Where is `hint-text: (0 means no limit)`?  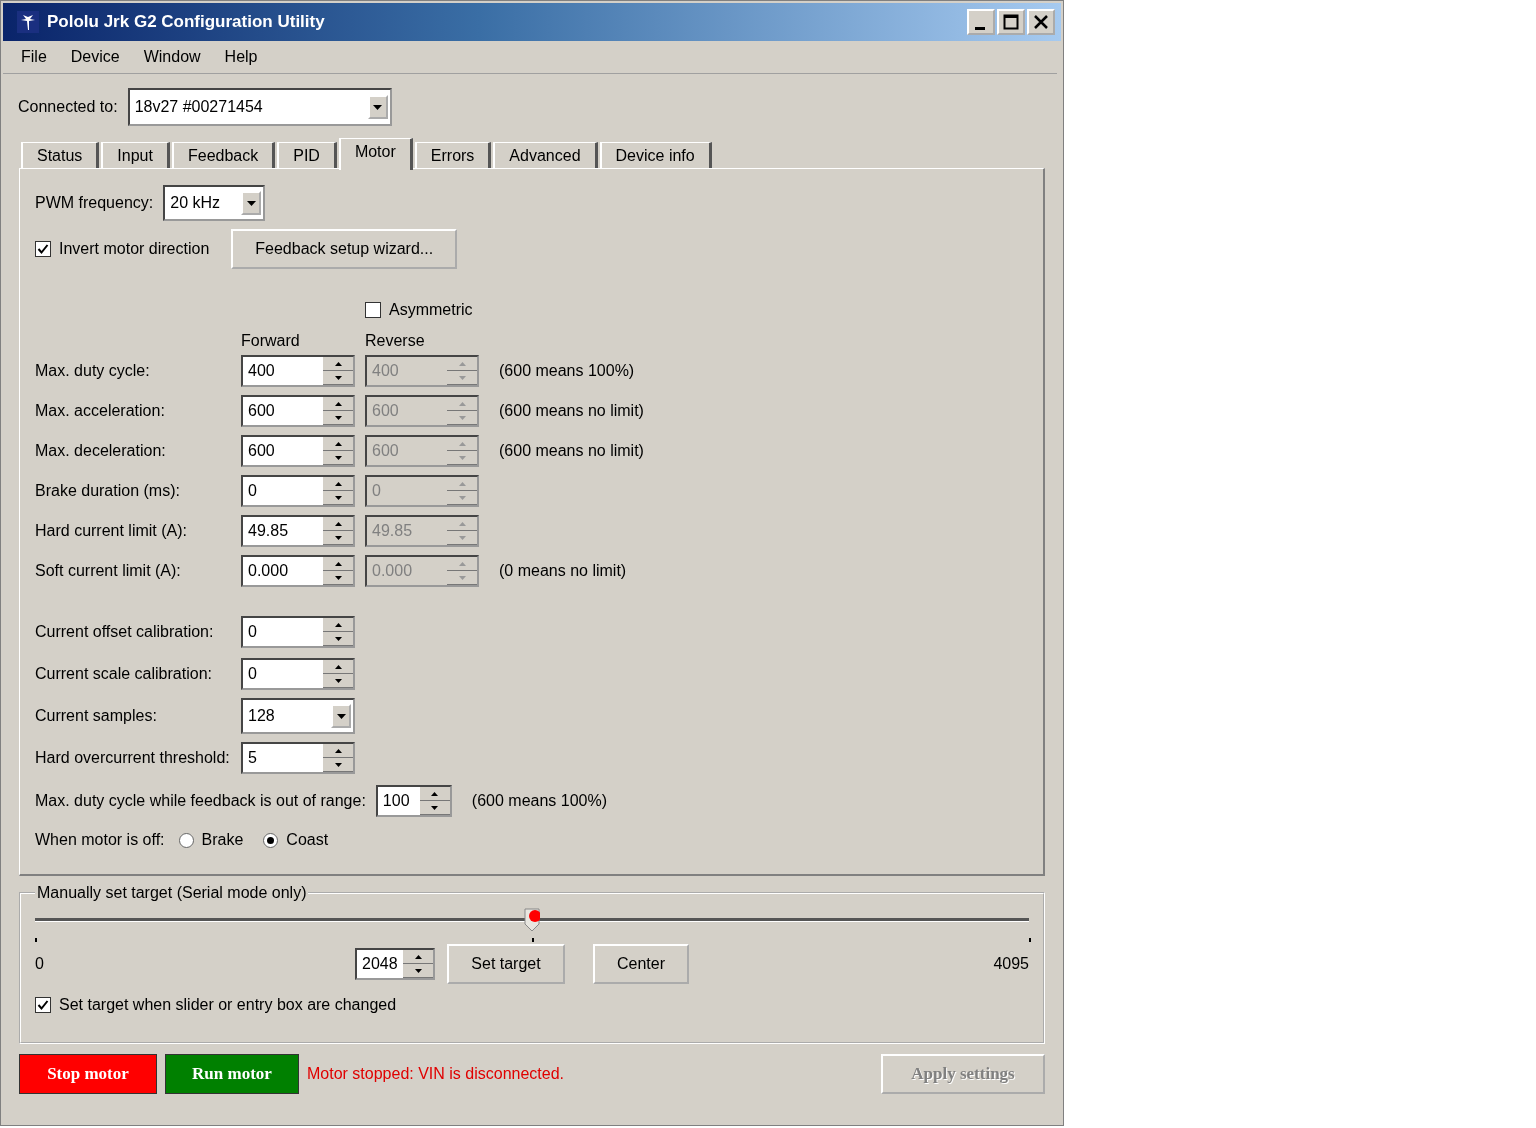
hint-text: (0 means no limit) is located at coordinates (563, 571).